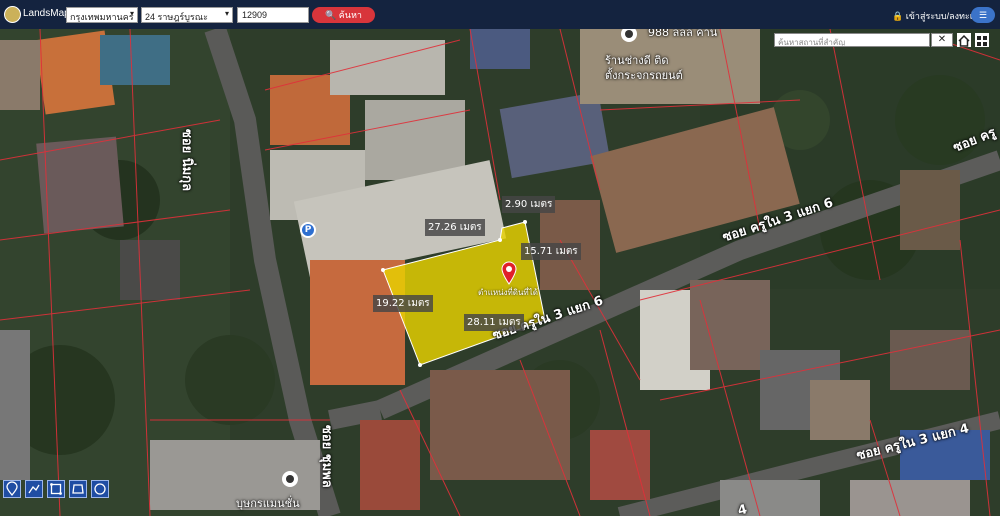 The image size is (1000, 516). What do you see at coordinates (34, 489) in the screenshot?
I see `measure-tool-icon` at bounding box center [34, 489].